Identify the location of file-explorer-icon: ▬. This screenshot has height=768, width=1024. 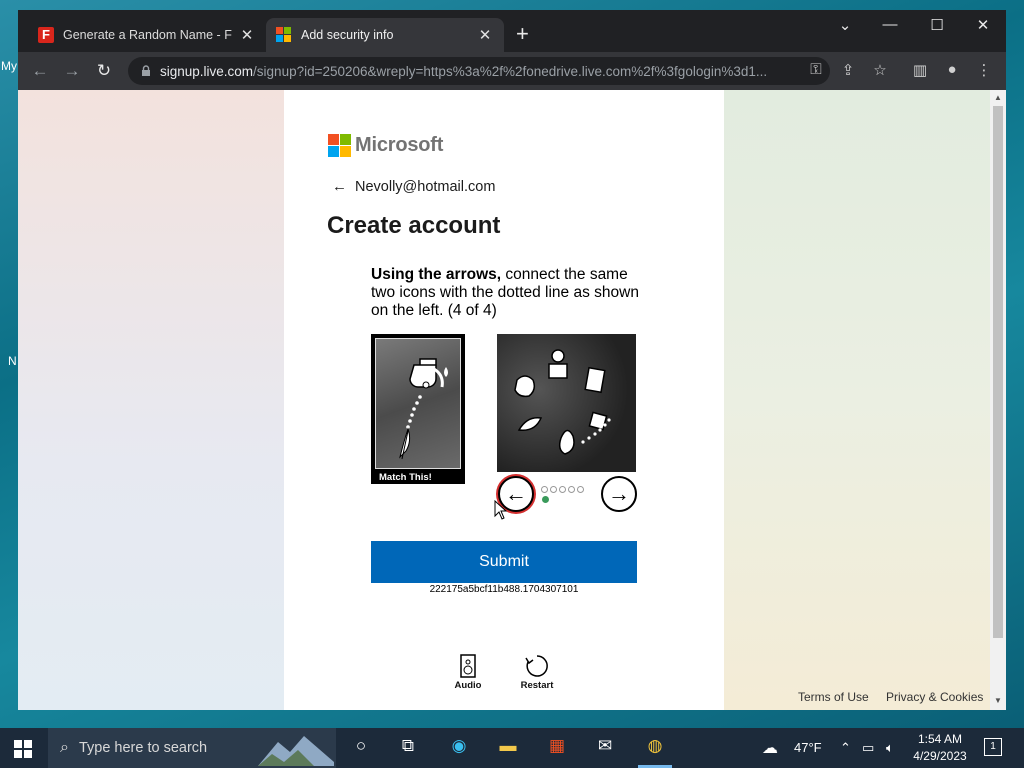
(508, 748).